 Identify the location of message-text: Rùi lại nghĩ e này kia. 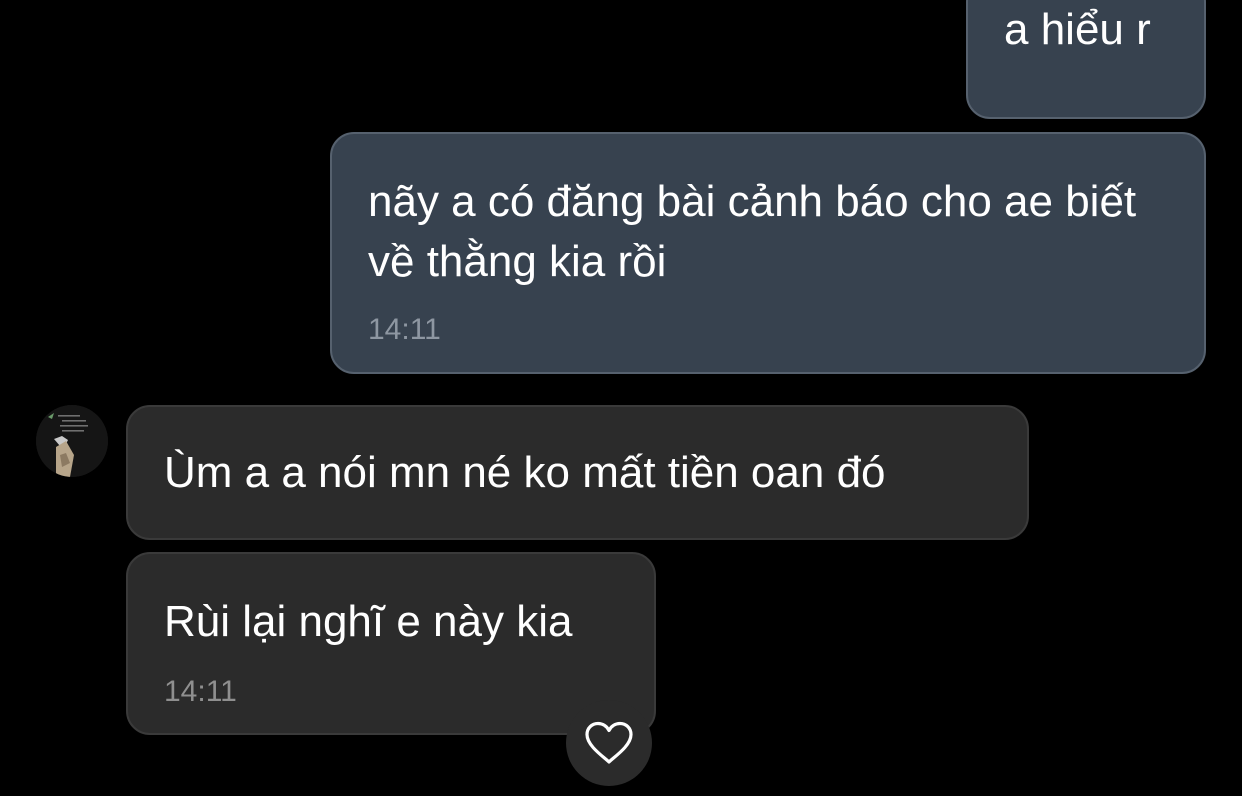
(368, 621).